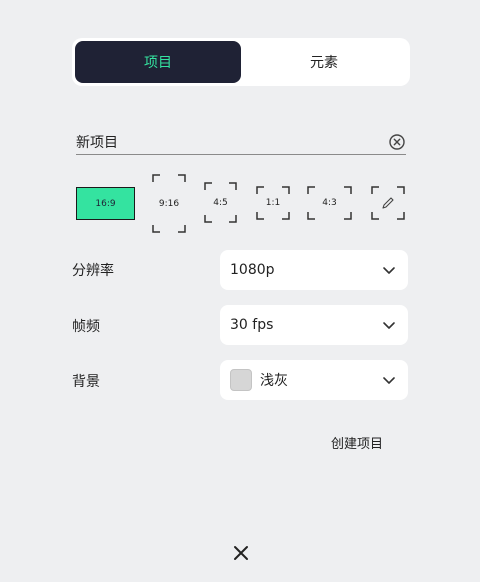 Image resolution: width=480 pixels, height=582 pixels. Describe the element at coordinates (357, 442) in the screenshot. I see `create-project-button: 创建项目` at that location.